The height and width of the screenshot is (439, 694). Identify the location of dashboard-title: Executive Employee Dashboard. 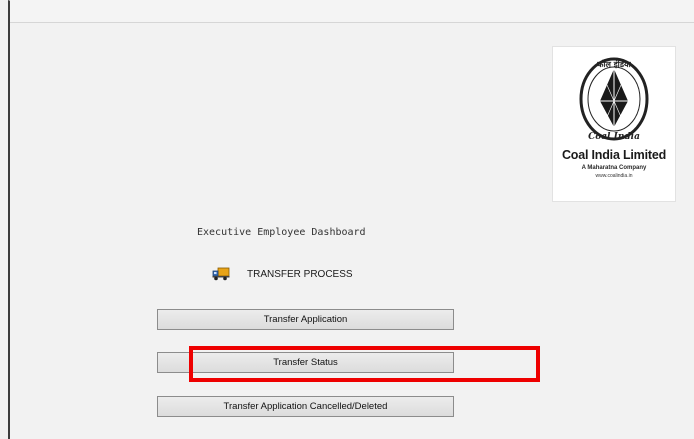
(281, 232).